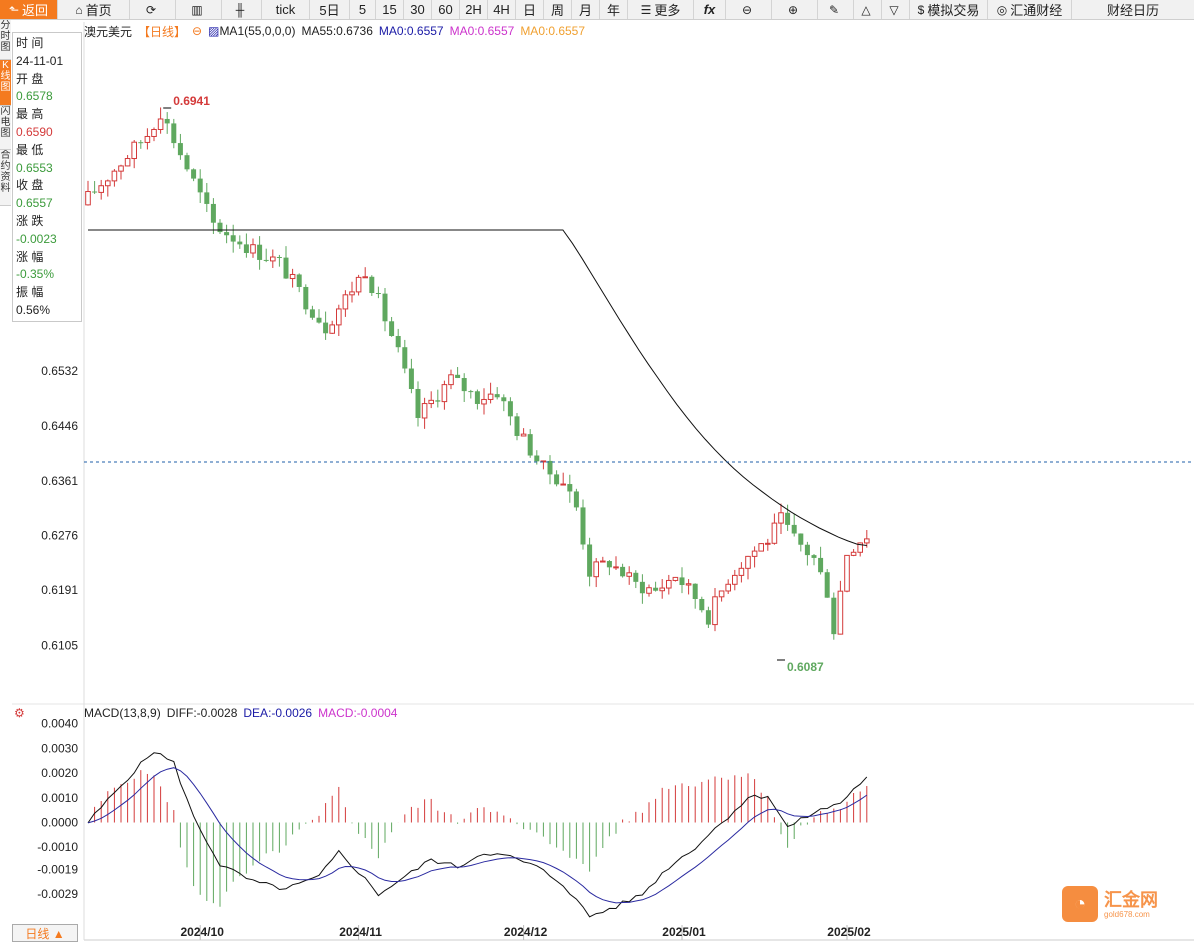 This screenshot has width=1194, height=944. What do you see at coordinates (59, 748) in the screenshot?
I see `macd-tick-label: 0.0030` at bounding box center [59, 748].